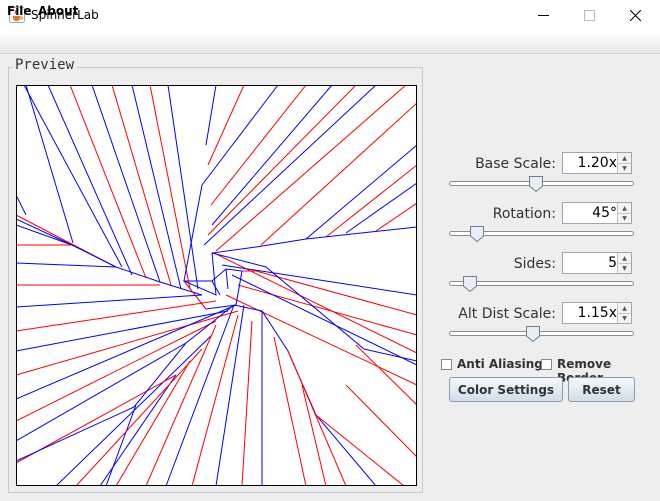  I want to click on base-scale-value: 1.20x, so click(597, 163).